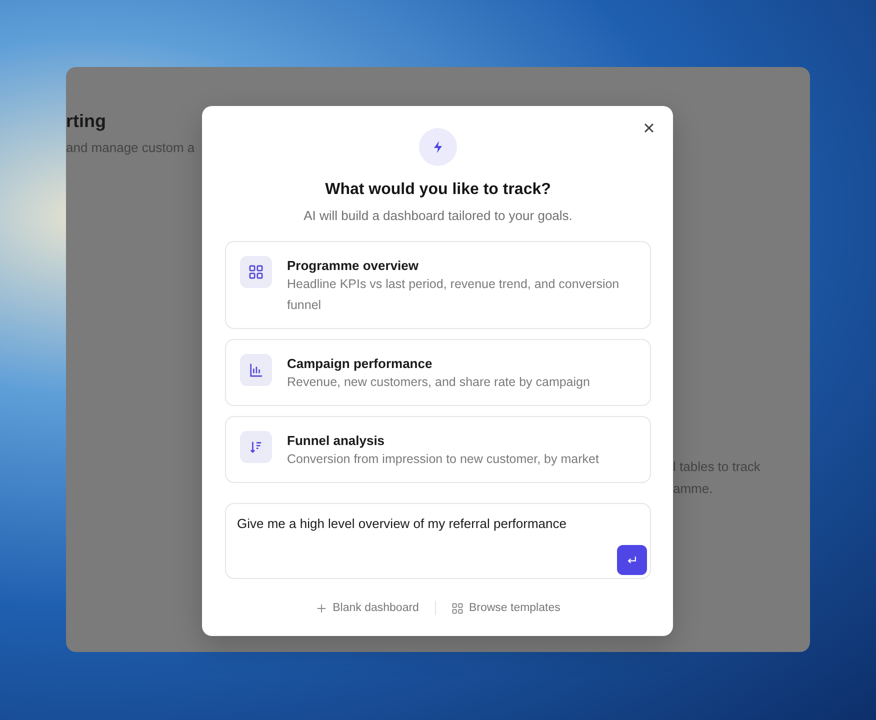 This screenshot has width=876, height=720. Describe the element at coordinates (438, 449) in the screenshot. I see `option-card: Funnel analysis Conversion from impression to new customer, by market` at that location.